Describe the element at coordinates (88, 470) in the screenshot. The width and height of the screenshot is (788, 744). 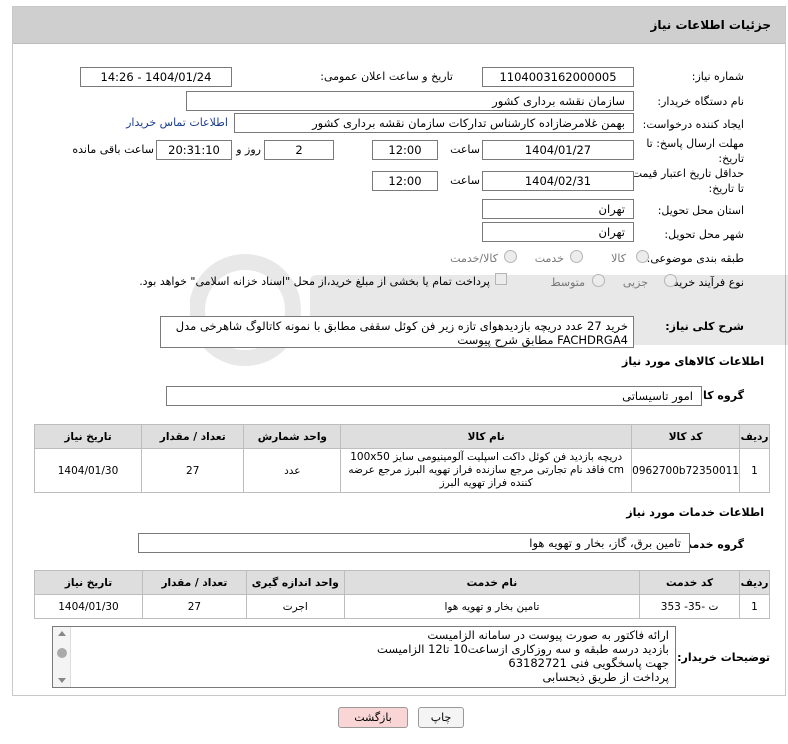
I see `goods-cell-date: 1404/01/30` at that location.